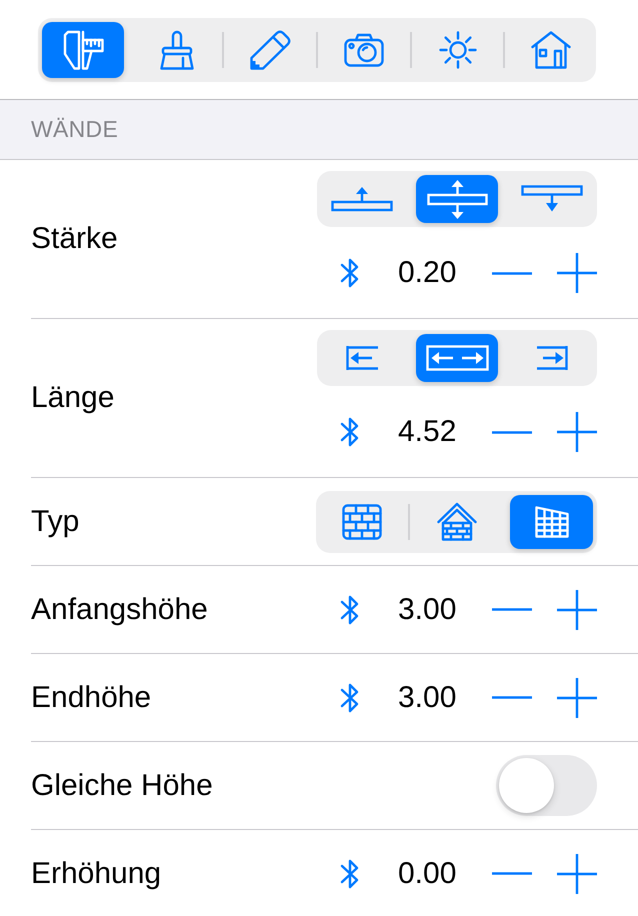  I want to click on pencil-icon, so click(270, 50).